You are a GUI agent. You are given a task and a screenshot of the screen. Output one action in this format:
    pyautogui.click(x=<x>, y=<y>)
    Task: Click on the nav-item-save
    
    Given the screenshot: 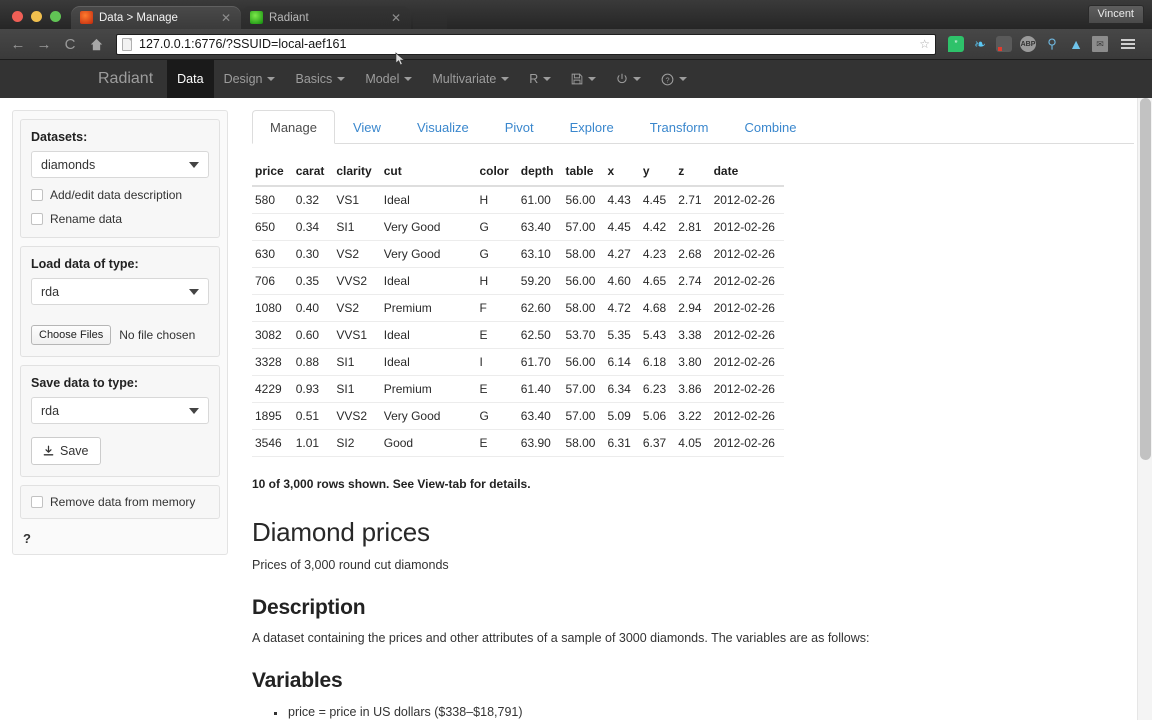 What is the action you would take?
    pyautogui.click(x=583, y=79)
    